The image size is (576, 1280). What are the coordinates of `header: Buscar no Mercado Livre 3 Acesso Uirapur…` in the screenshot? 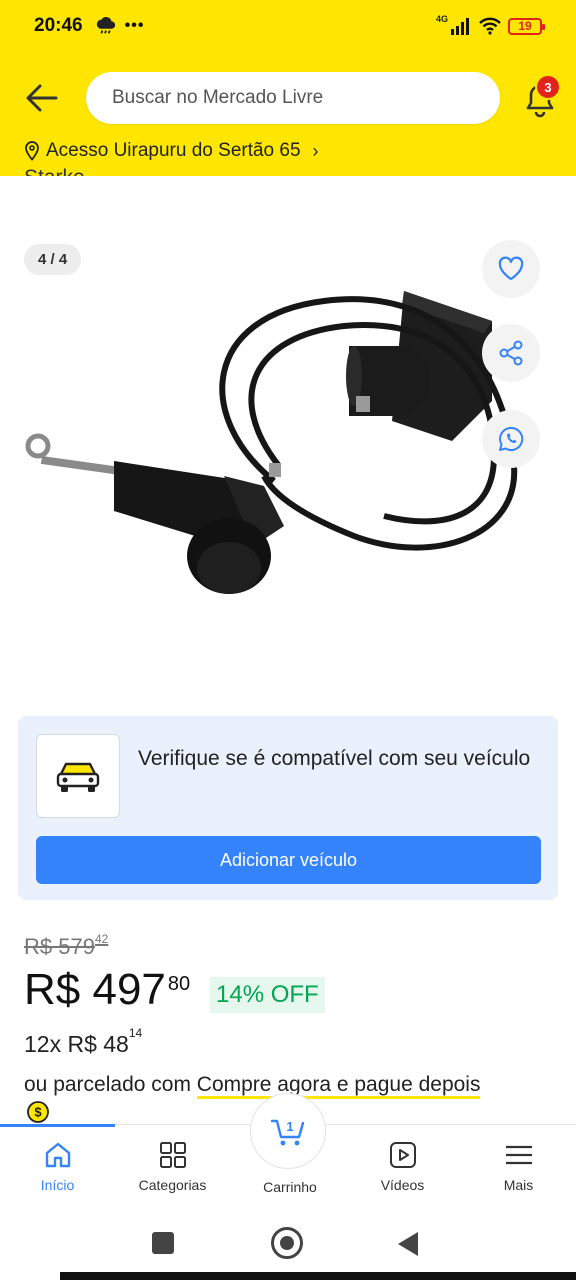 It's located at (288, 114).